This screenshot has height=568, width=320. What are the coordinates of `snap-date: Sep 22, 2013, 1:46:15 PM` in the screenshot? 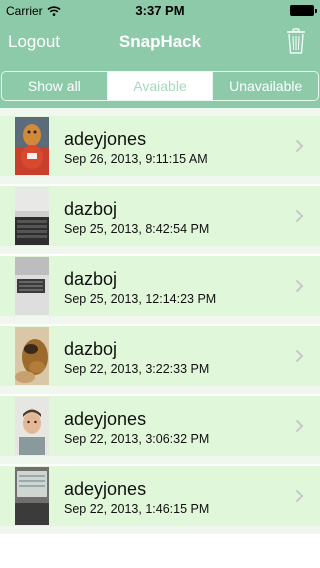 It's located at (137, 509).